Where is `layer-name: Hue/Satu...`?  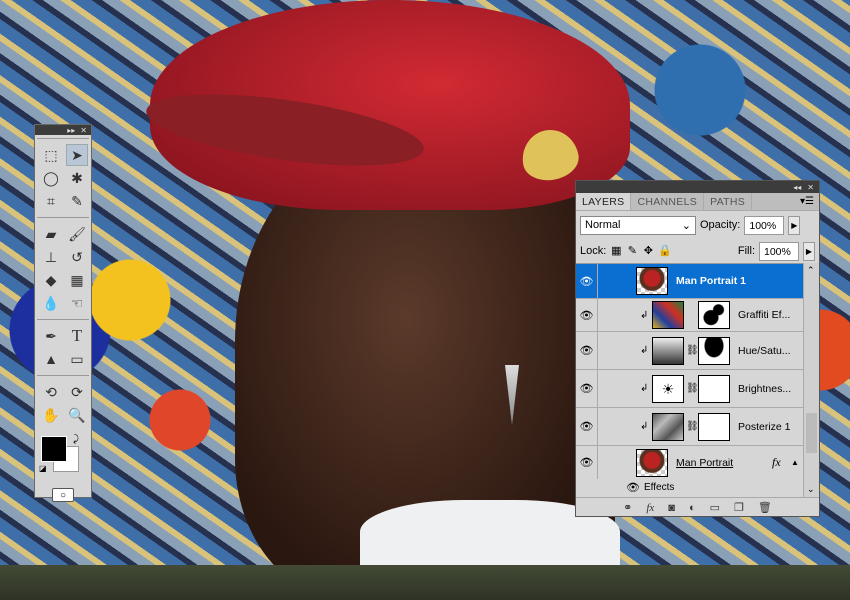 layer-name: Hue/Satu... is located at coordinates (764, 350).